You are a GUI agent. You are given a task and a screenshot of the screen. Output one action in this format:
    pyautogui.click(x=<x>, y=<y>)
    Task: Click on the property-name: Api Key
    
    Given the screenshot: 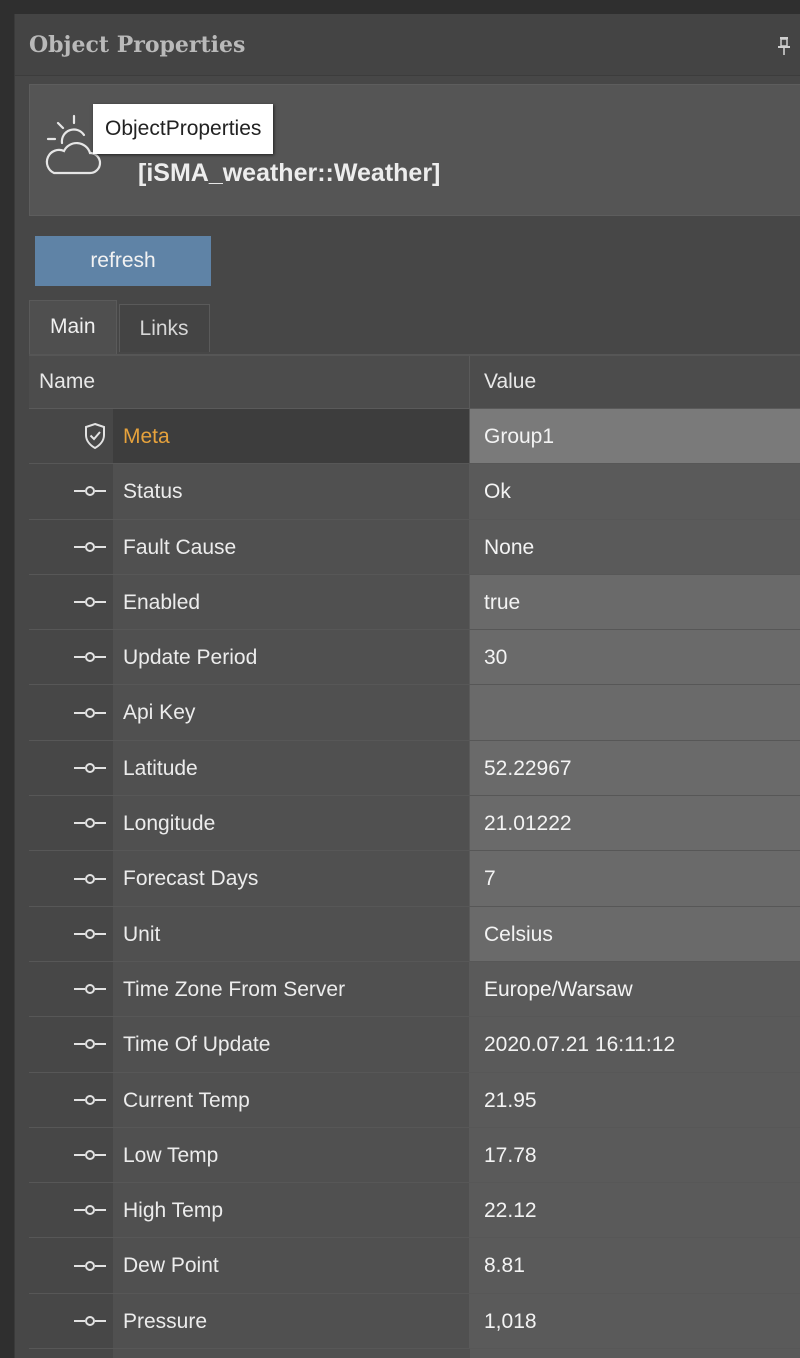 What is the action you would take?
    pyautogui.click(x=291, y=712)
    